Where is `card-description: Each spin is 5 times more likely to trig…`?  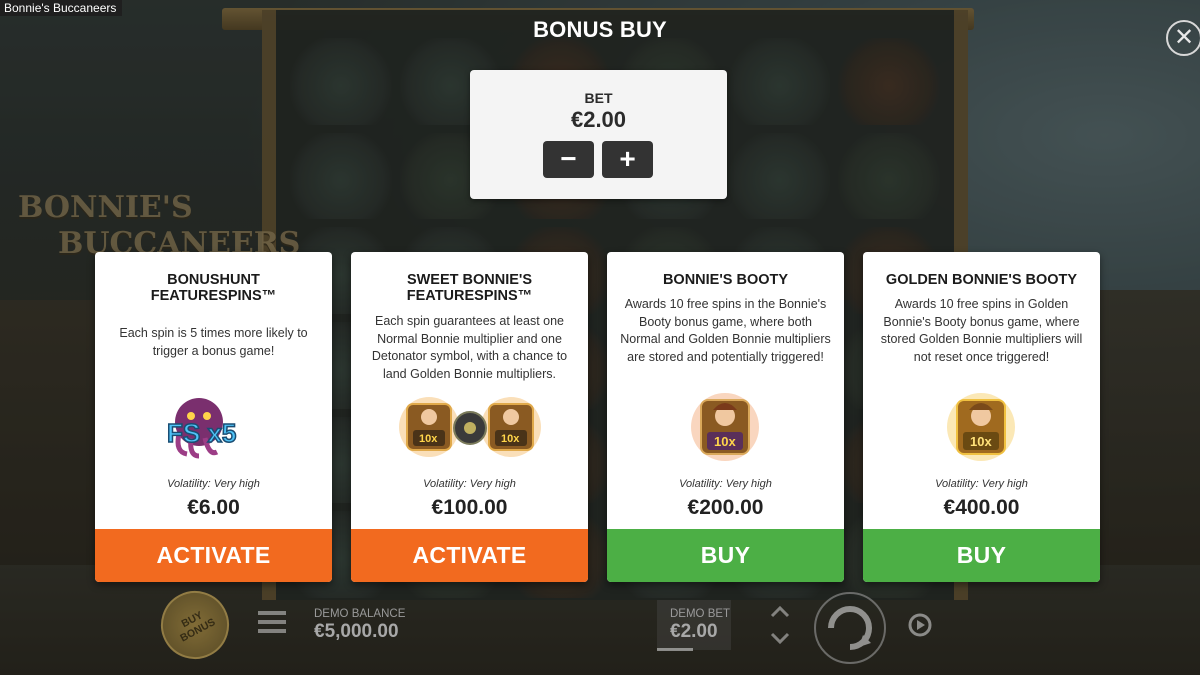 card-description: Each spin is 5 times more likely to trig… is located at coordinates (213, 342).